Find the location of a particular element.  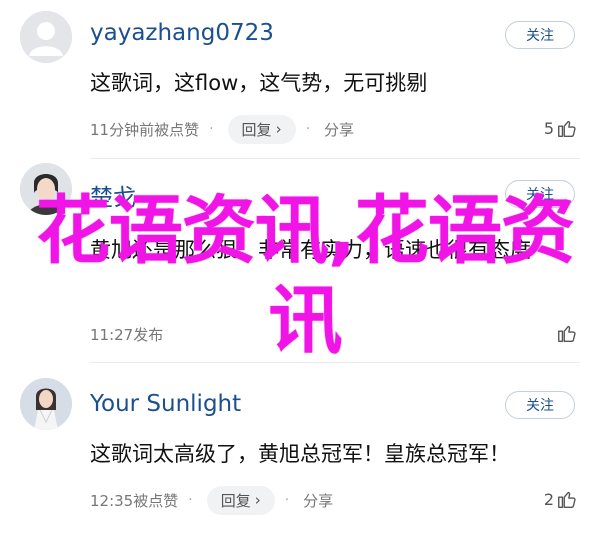

comment-text: 这歌词，这flow，这气势，无可挑剔 is located at coordinates (259, 83).